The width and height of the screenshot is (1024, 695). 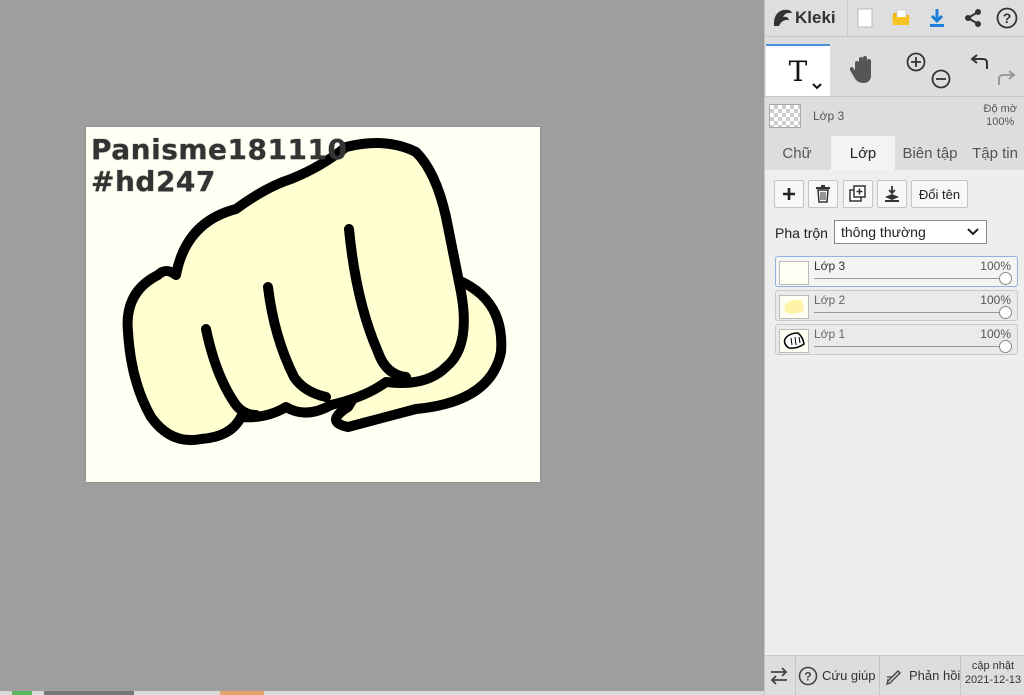 What do you see at coordinates (782, 18) in the screenshot?
I see `kleki-logo-icon` at bounding box center [782, 18].